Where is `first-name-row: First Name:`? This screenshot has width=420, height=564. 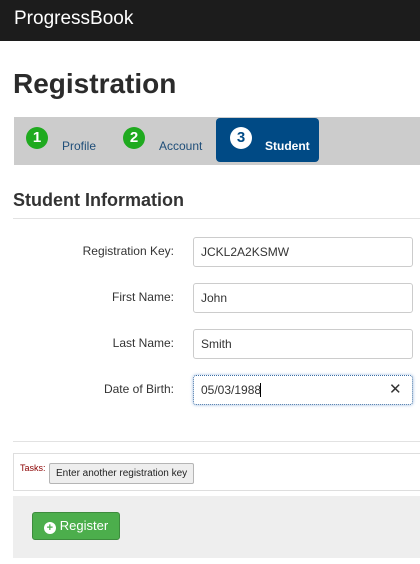
first-name-row: First Name: is located at coordinates (210, 298).